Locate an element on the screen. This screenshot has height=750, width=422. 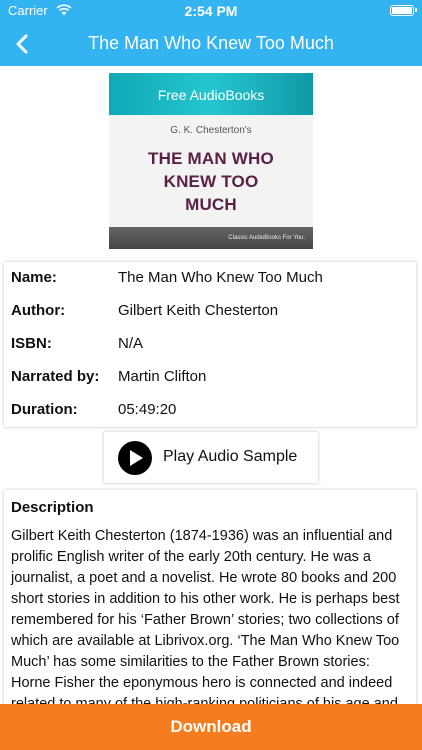
info-label: Duration: is located at coordinates (44, 409).